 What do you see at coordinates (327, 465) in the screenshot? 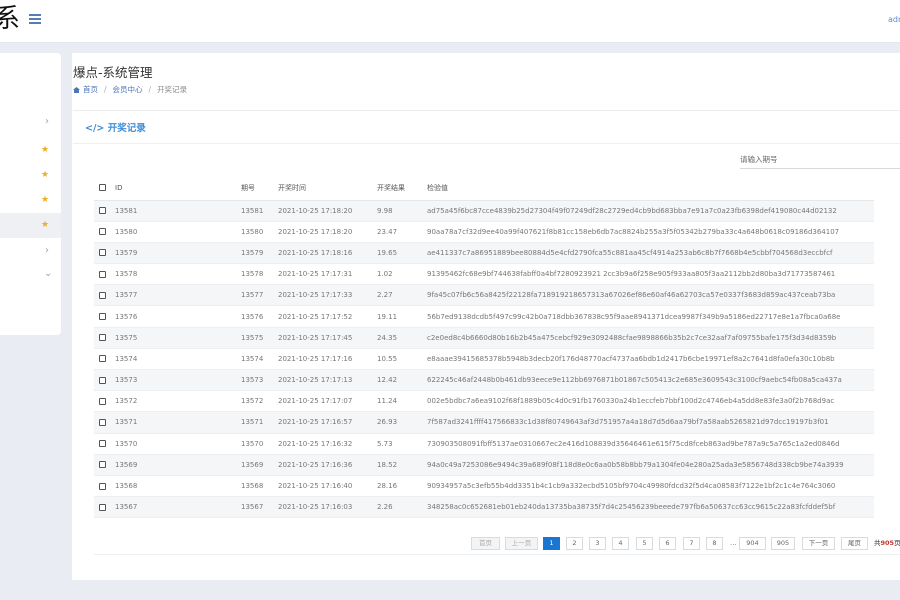
I see `cell-time: 2021-10-25 17:16:36` at bounding box center [327, 465].